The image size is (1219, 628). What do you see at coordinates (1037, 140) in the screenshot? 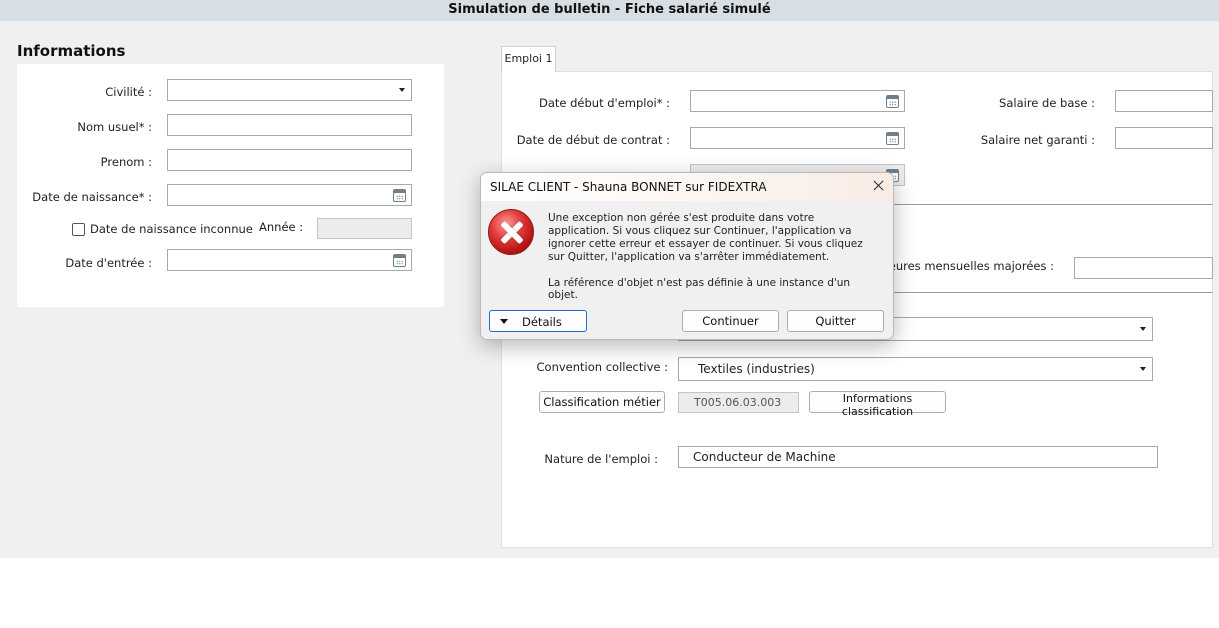
I see `salaire-net-label: Salaire net garanti :` at bounding box center [1037, 140].